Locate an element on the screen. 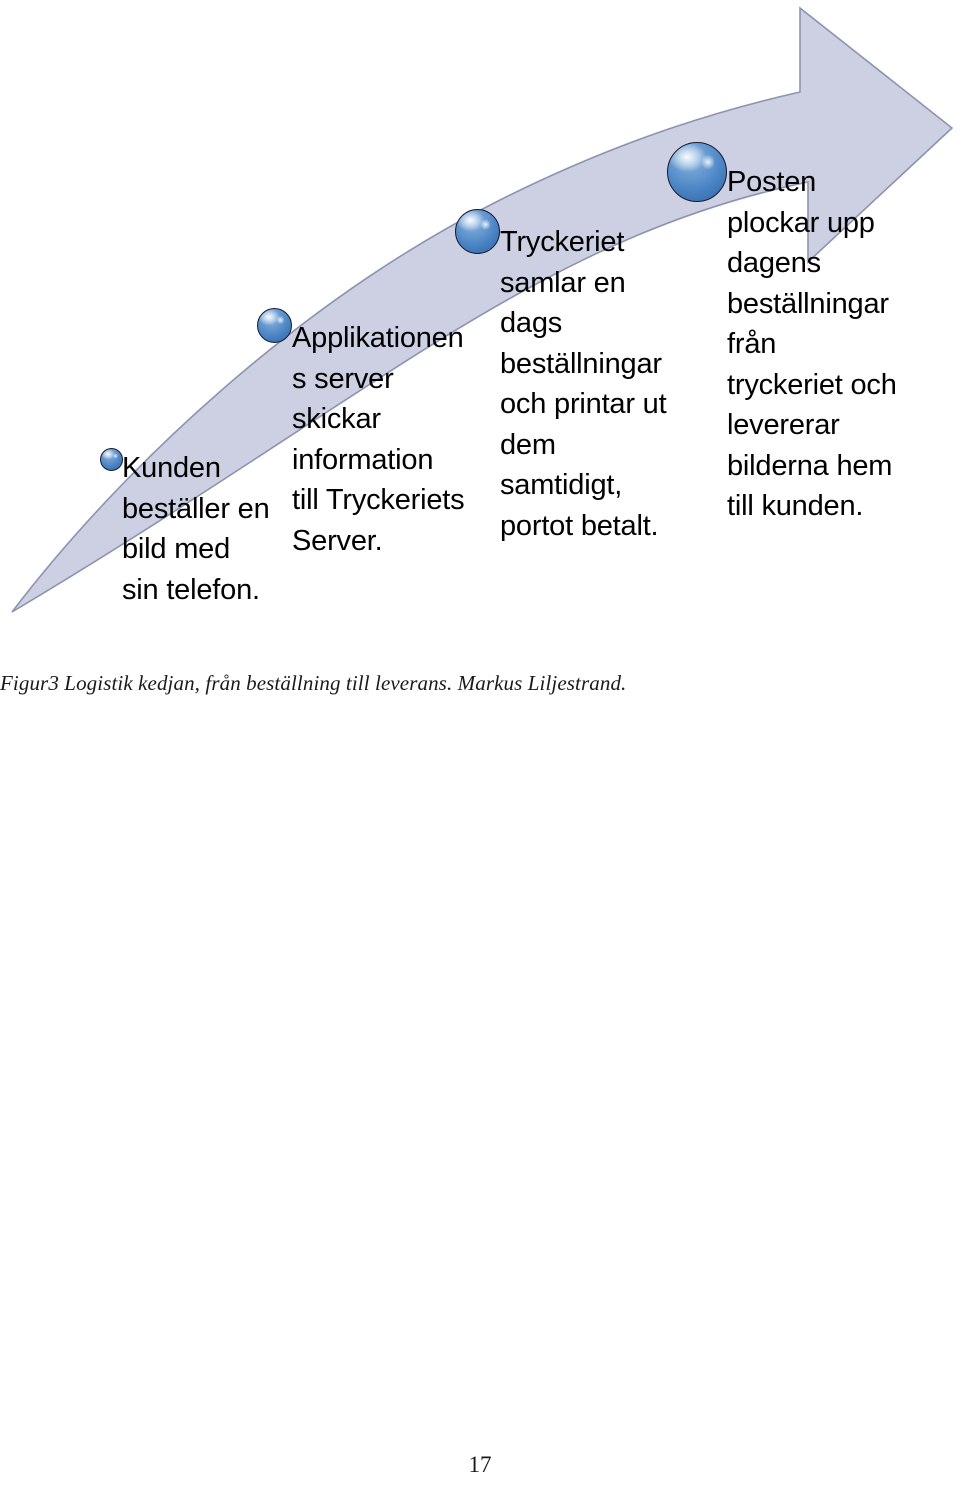 Image resolution: width=960 pixels, height=1503 pixels. stage-bullet-applikationens-server is located at coordinates (274, 325).